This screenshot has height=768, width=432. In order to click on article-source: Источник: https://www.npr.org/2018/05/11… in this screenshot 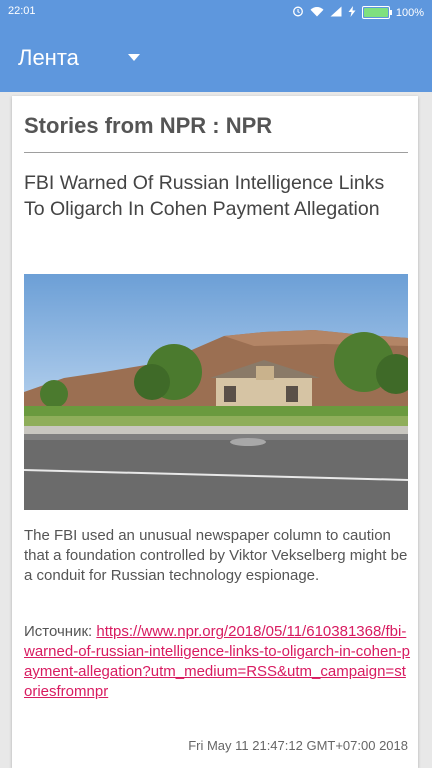, I will do `click(219, 662)`.